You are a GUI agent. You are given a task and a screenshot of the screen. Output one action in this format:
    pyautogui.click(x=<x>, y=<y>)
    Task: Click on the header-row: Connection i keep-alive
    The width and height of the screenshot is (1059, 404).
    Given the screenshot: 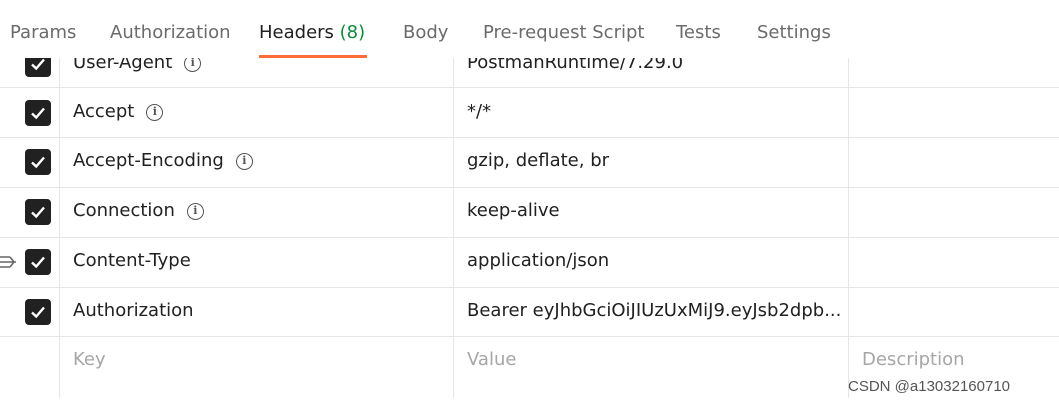 What is the action you would take?
    pyautogui.click(x=529, y=213)
    